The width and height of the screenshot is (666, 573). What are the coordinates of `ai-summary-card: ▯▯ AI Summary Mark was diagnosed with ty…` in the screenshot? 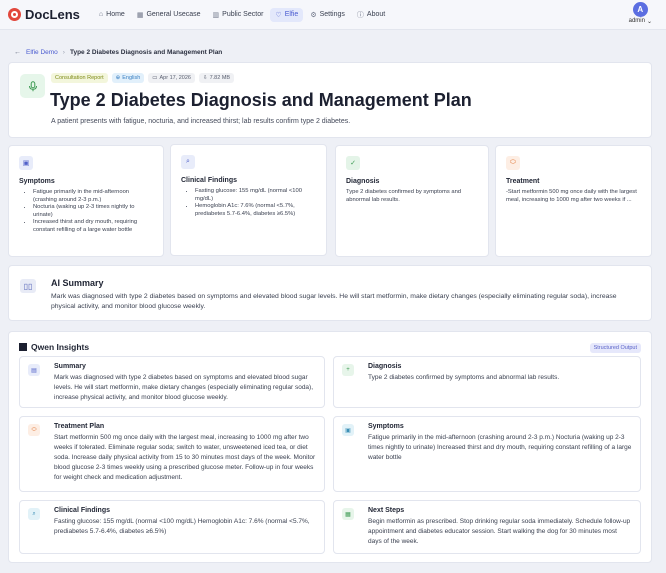 It's located at (330, 293).